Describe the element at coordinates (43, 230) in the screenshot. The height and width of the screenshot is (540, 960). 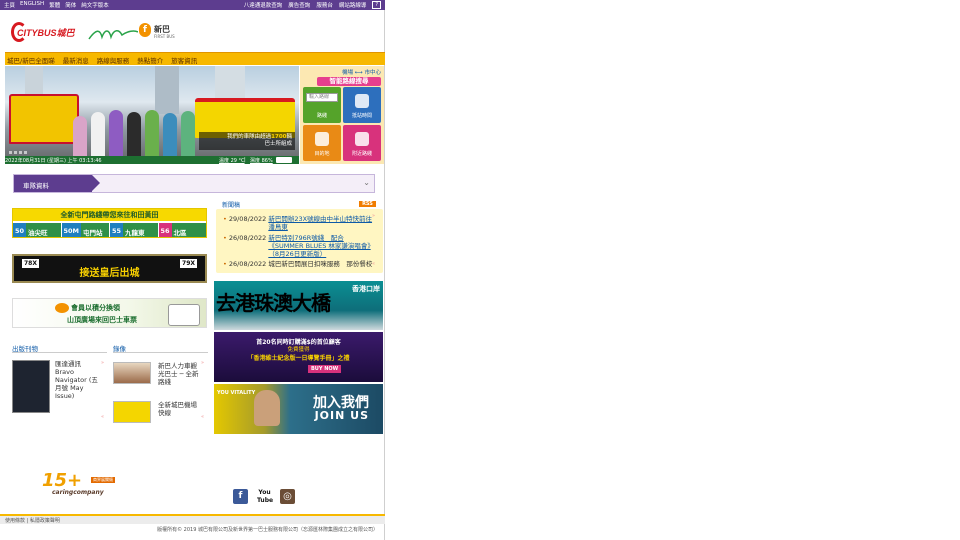
I see `route-stop: 油尖旺` at that location.